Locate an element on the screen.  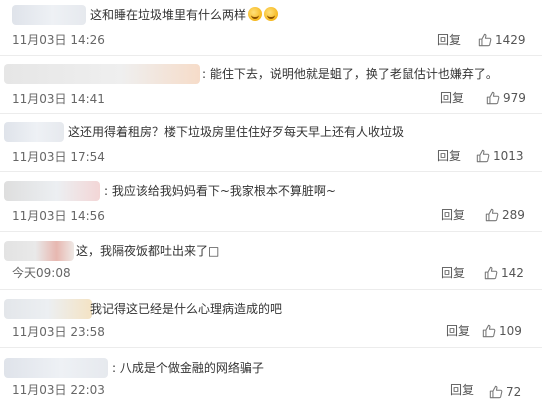
comment-item: 这，我隔夜饭都吐出来了□ 今天09:08 回复 142 is located at coordinates (271, 261).